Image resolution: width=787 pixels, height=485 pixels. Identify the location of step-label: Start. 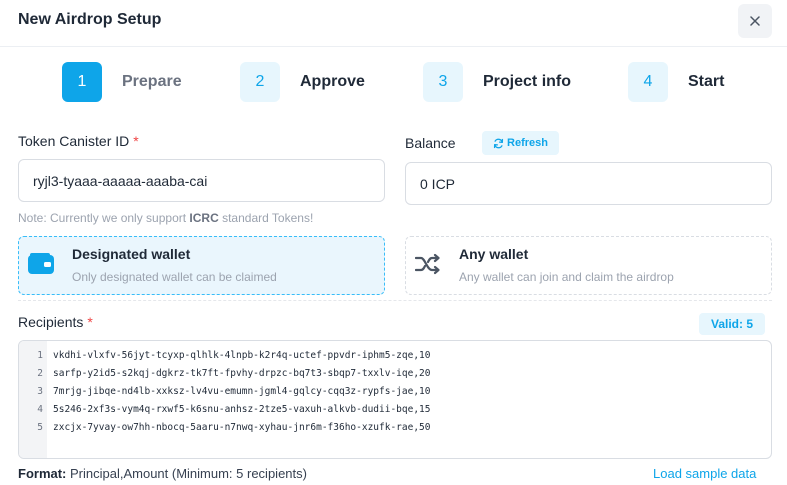
(706, 81).